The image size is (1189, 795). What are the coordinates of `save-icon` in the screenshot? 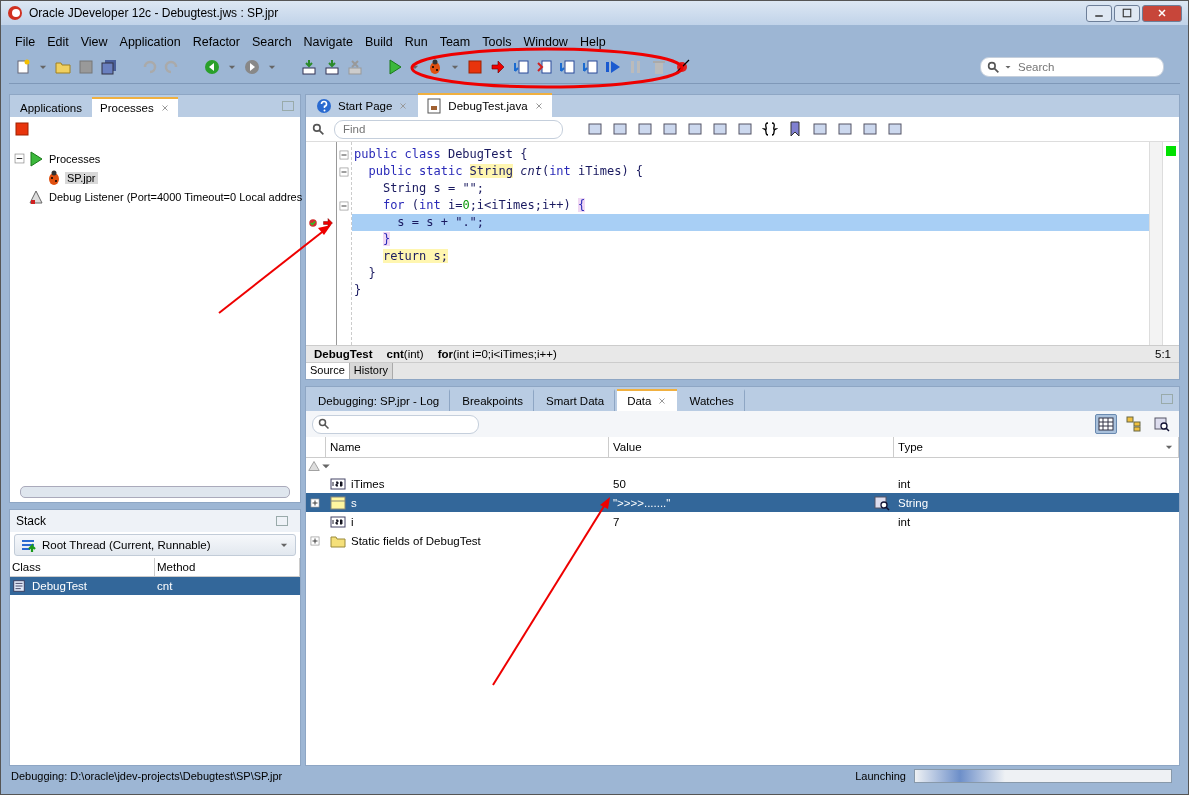 It's located at (86, 67).